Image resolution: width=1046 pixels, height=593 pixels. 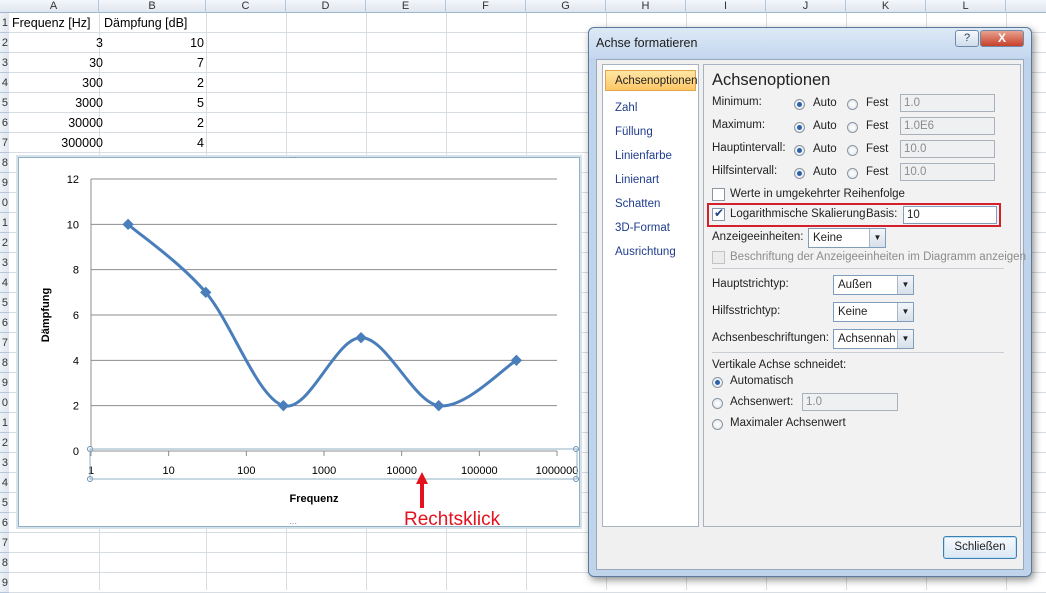 I want to click on major-unit-value-field: 10.0, so click(x=947, y=149).